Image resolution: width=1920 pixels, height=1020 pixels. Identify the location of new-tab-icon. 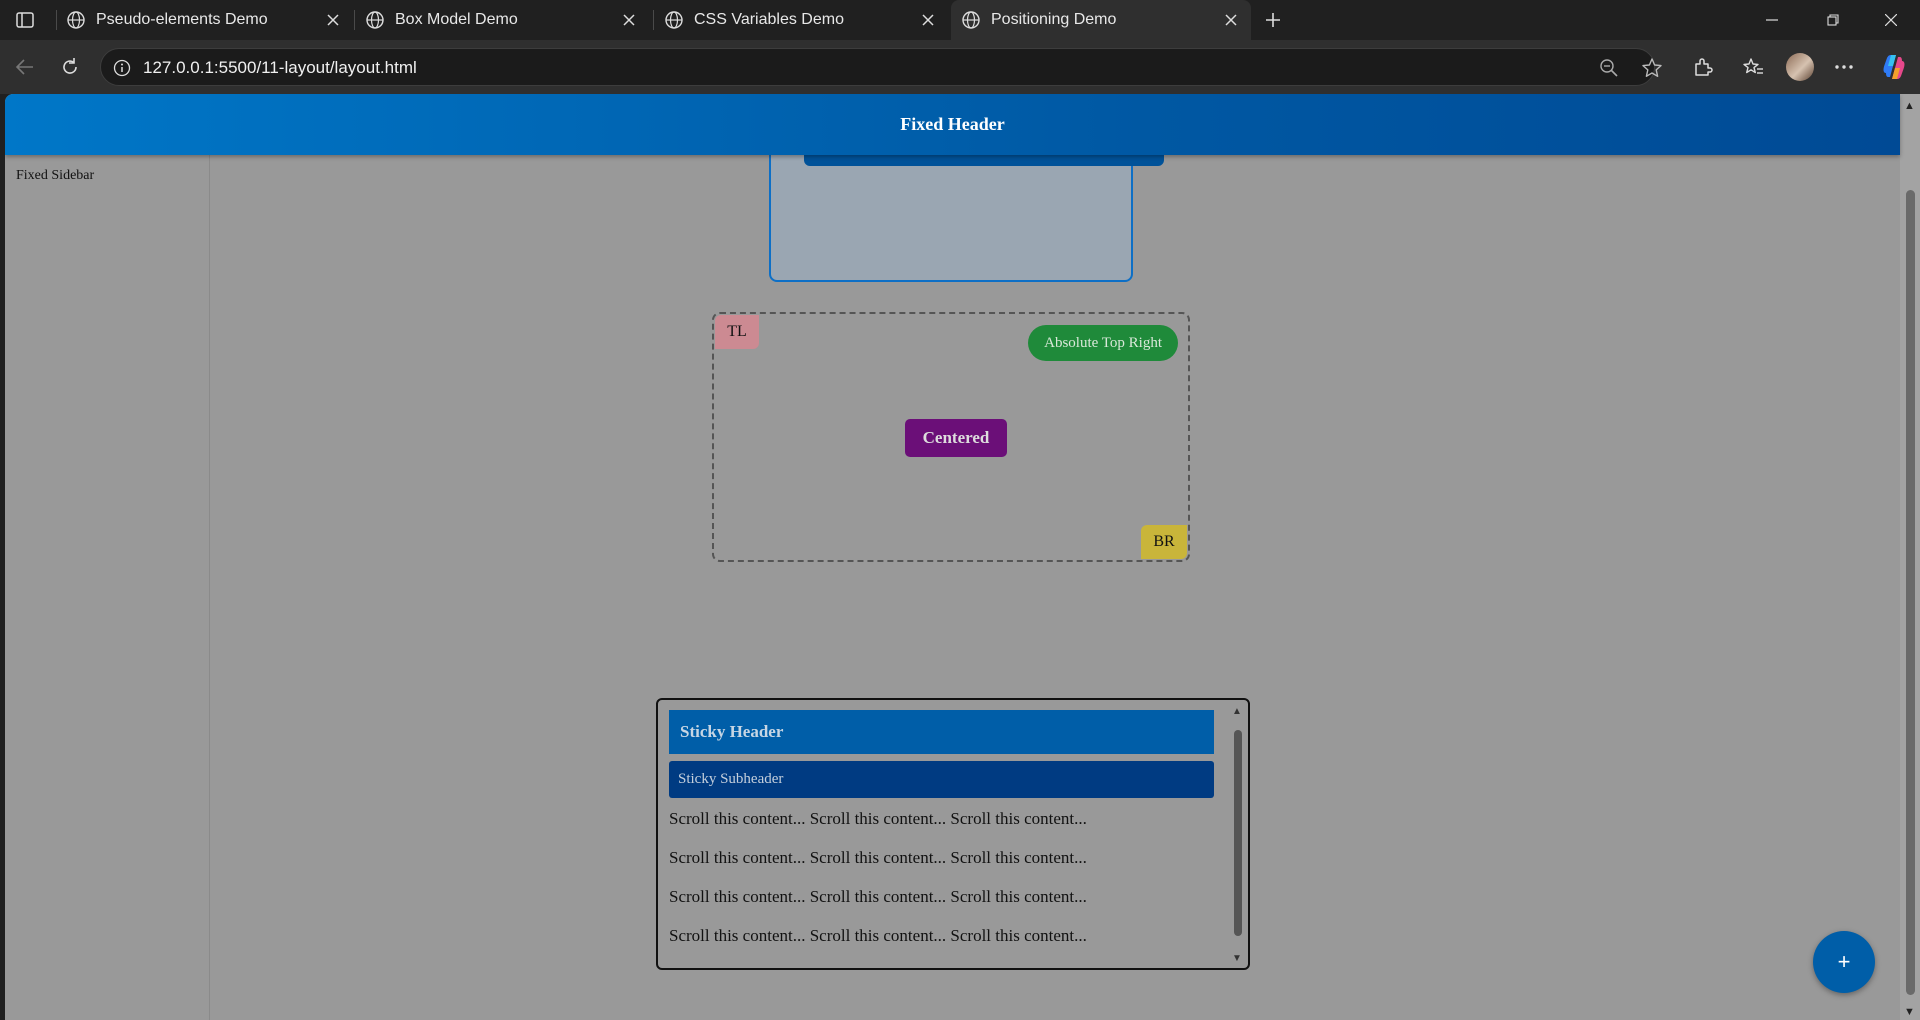
(1273, 20).